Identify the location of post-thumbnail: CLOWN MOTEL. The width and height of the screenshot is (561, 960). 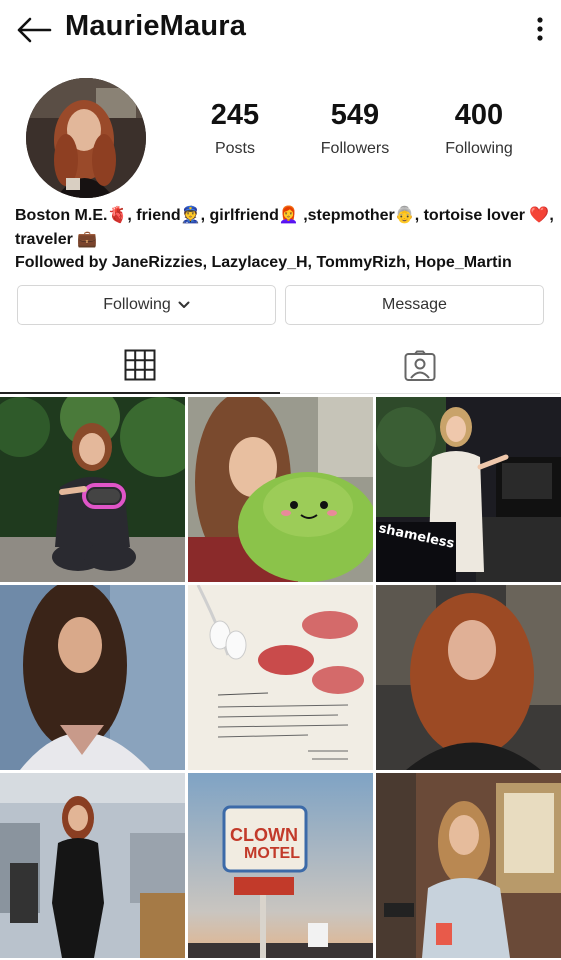
(280, 865).